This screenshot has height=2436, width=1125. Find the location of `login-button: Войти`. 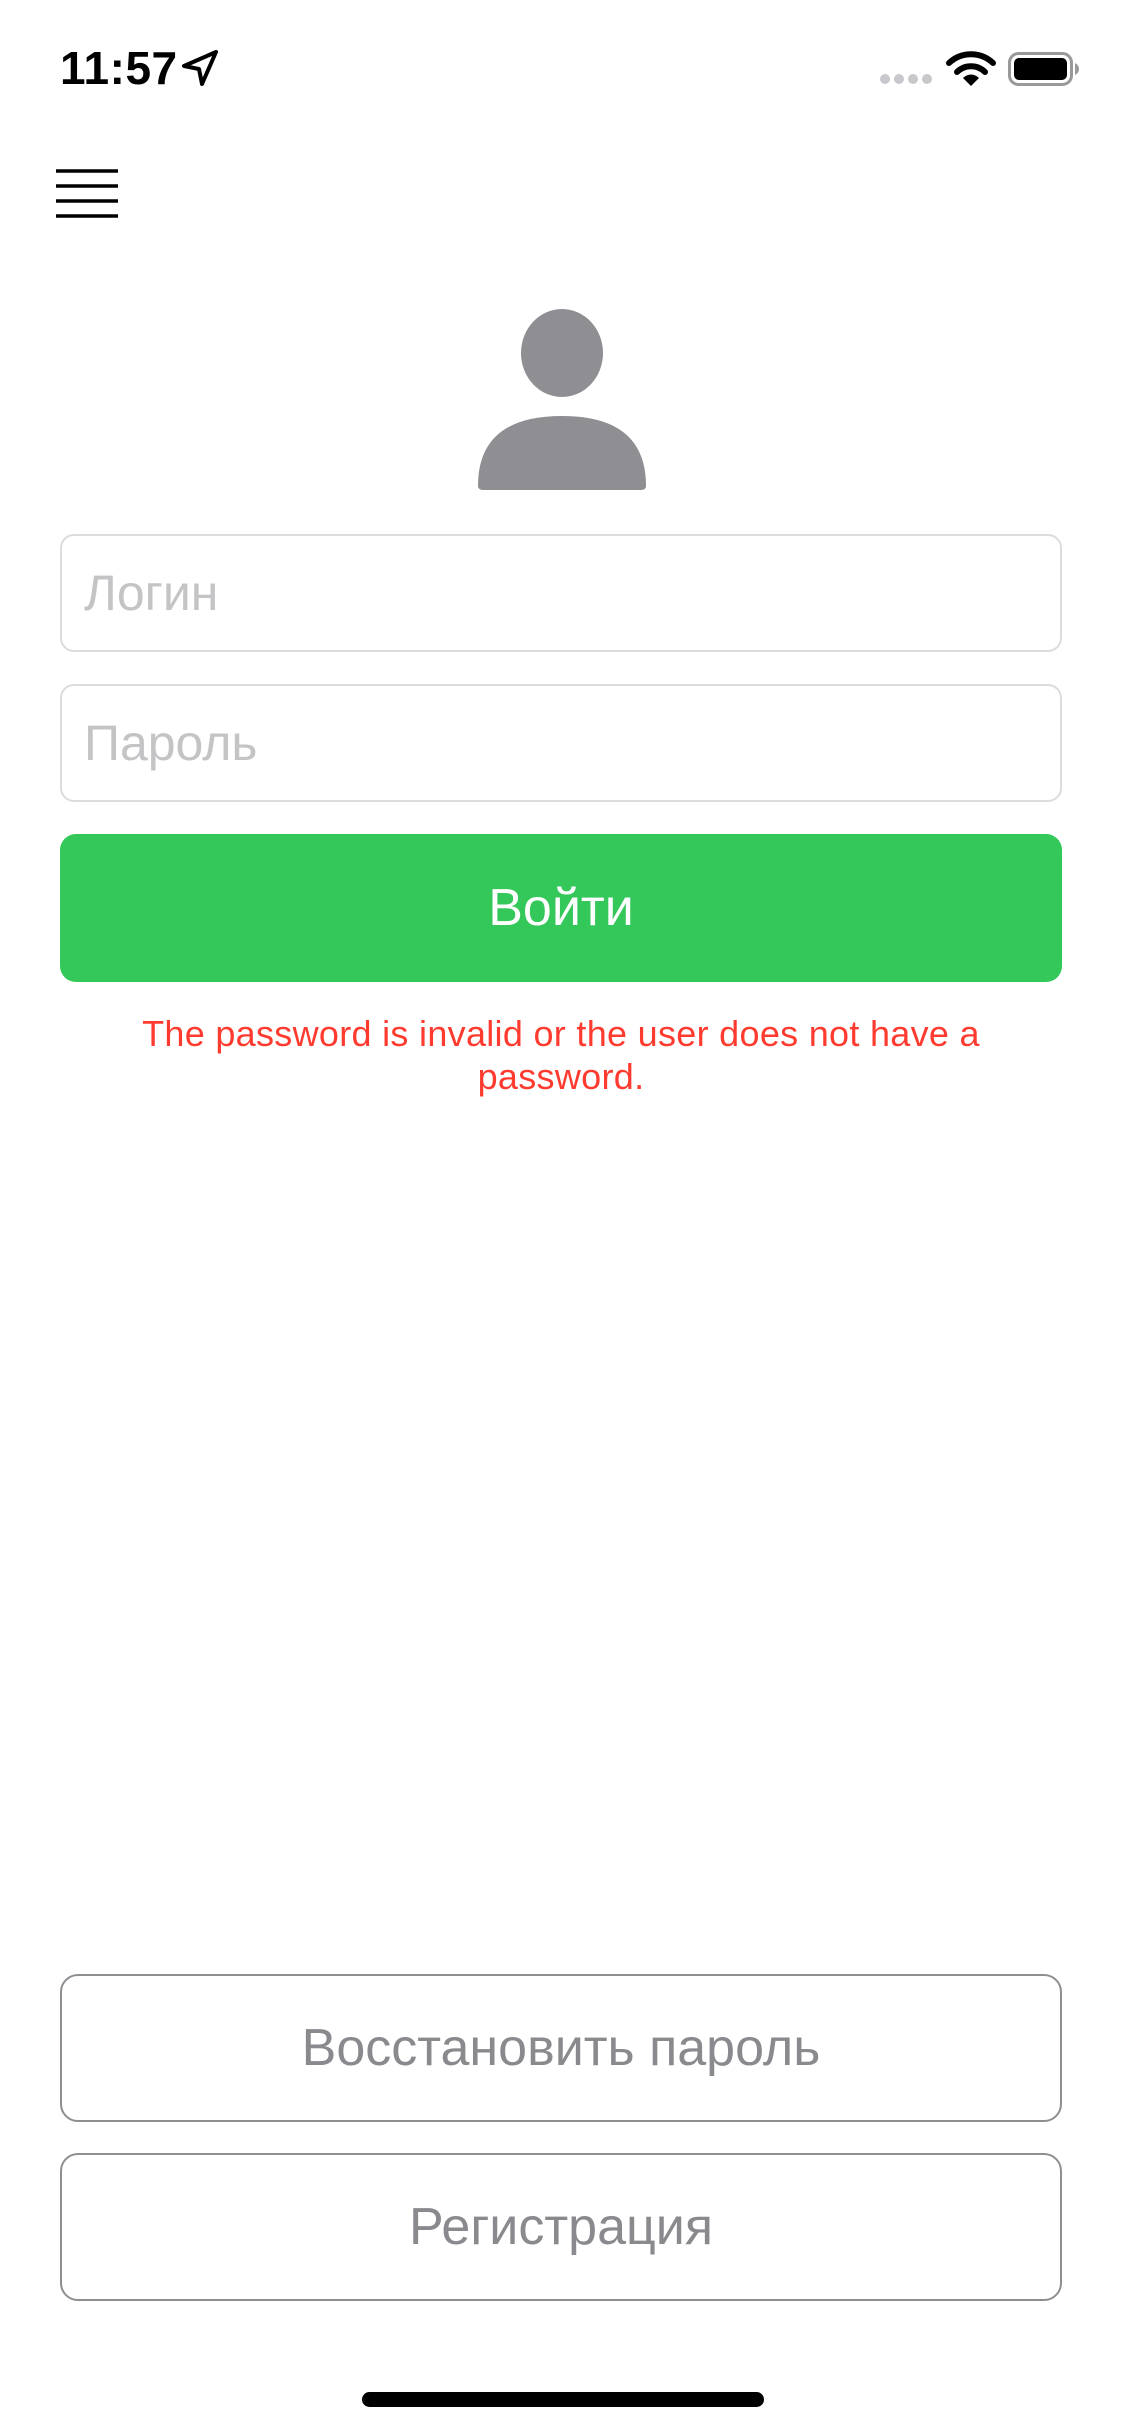

login-button: Войти is located at coordinates (561, 908).